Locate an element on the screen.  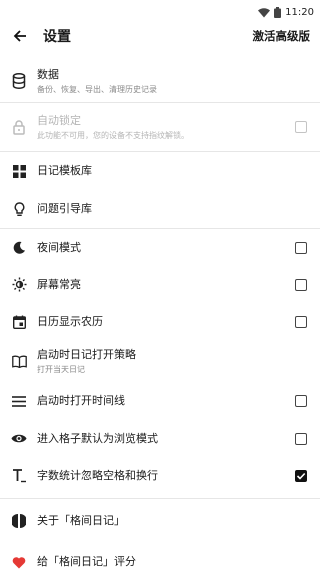
text-count-icon is located at coordinates (19, 476).